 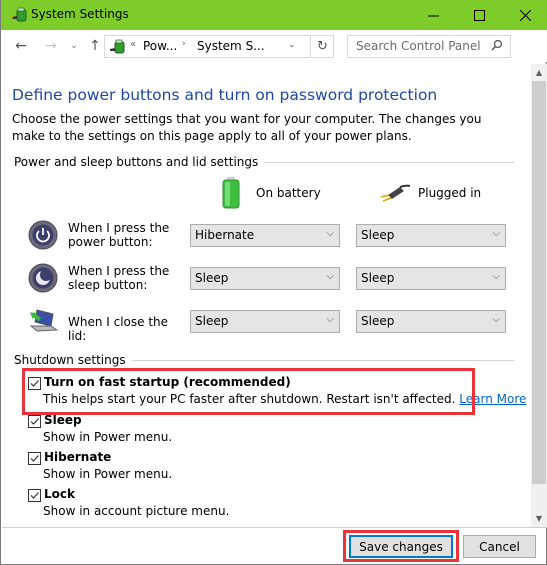 I want to click on power-section-label: Power and sleep buttons and lid settings, so click(x=139, y=162).